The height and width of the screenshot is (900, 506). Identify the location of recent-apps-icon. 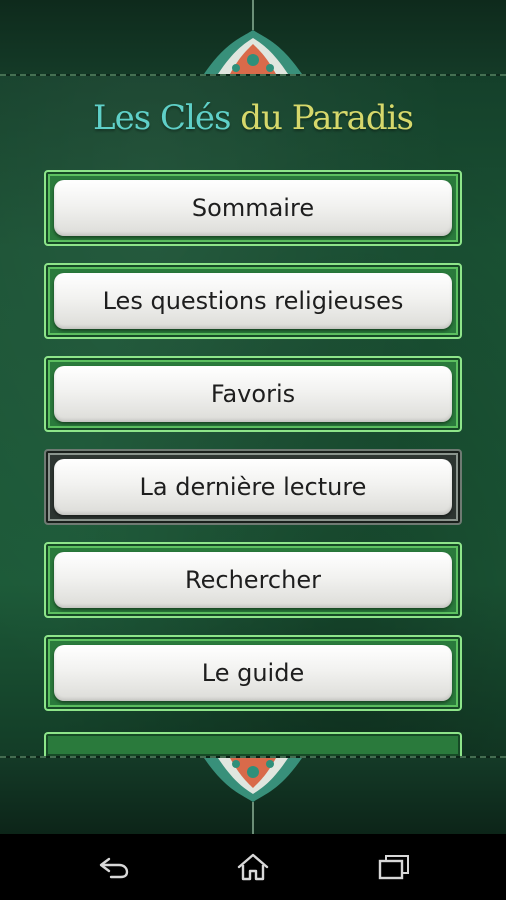
(393, 867).